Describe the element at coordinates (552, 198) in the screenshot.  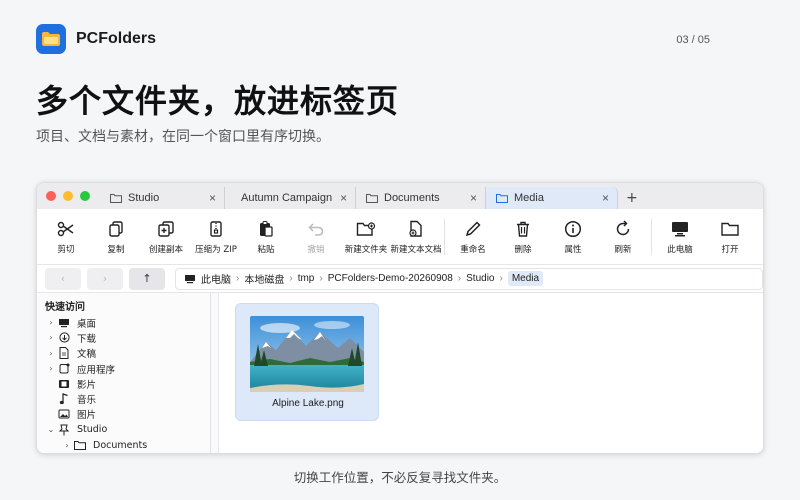
I see `tab-media: Media ×` at that location.